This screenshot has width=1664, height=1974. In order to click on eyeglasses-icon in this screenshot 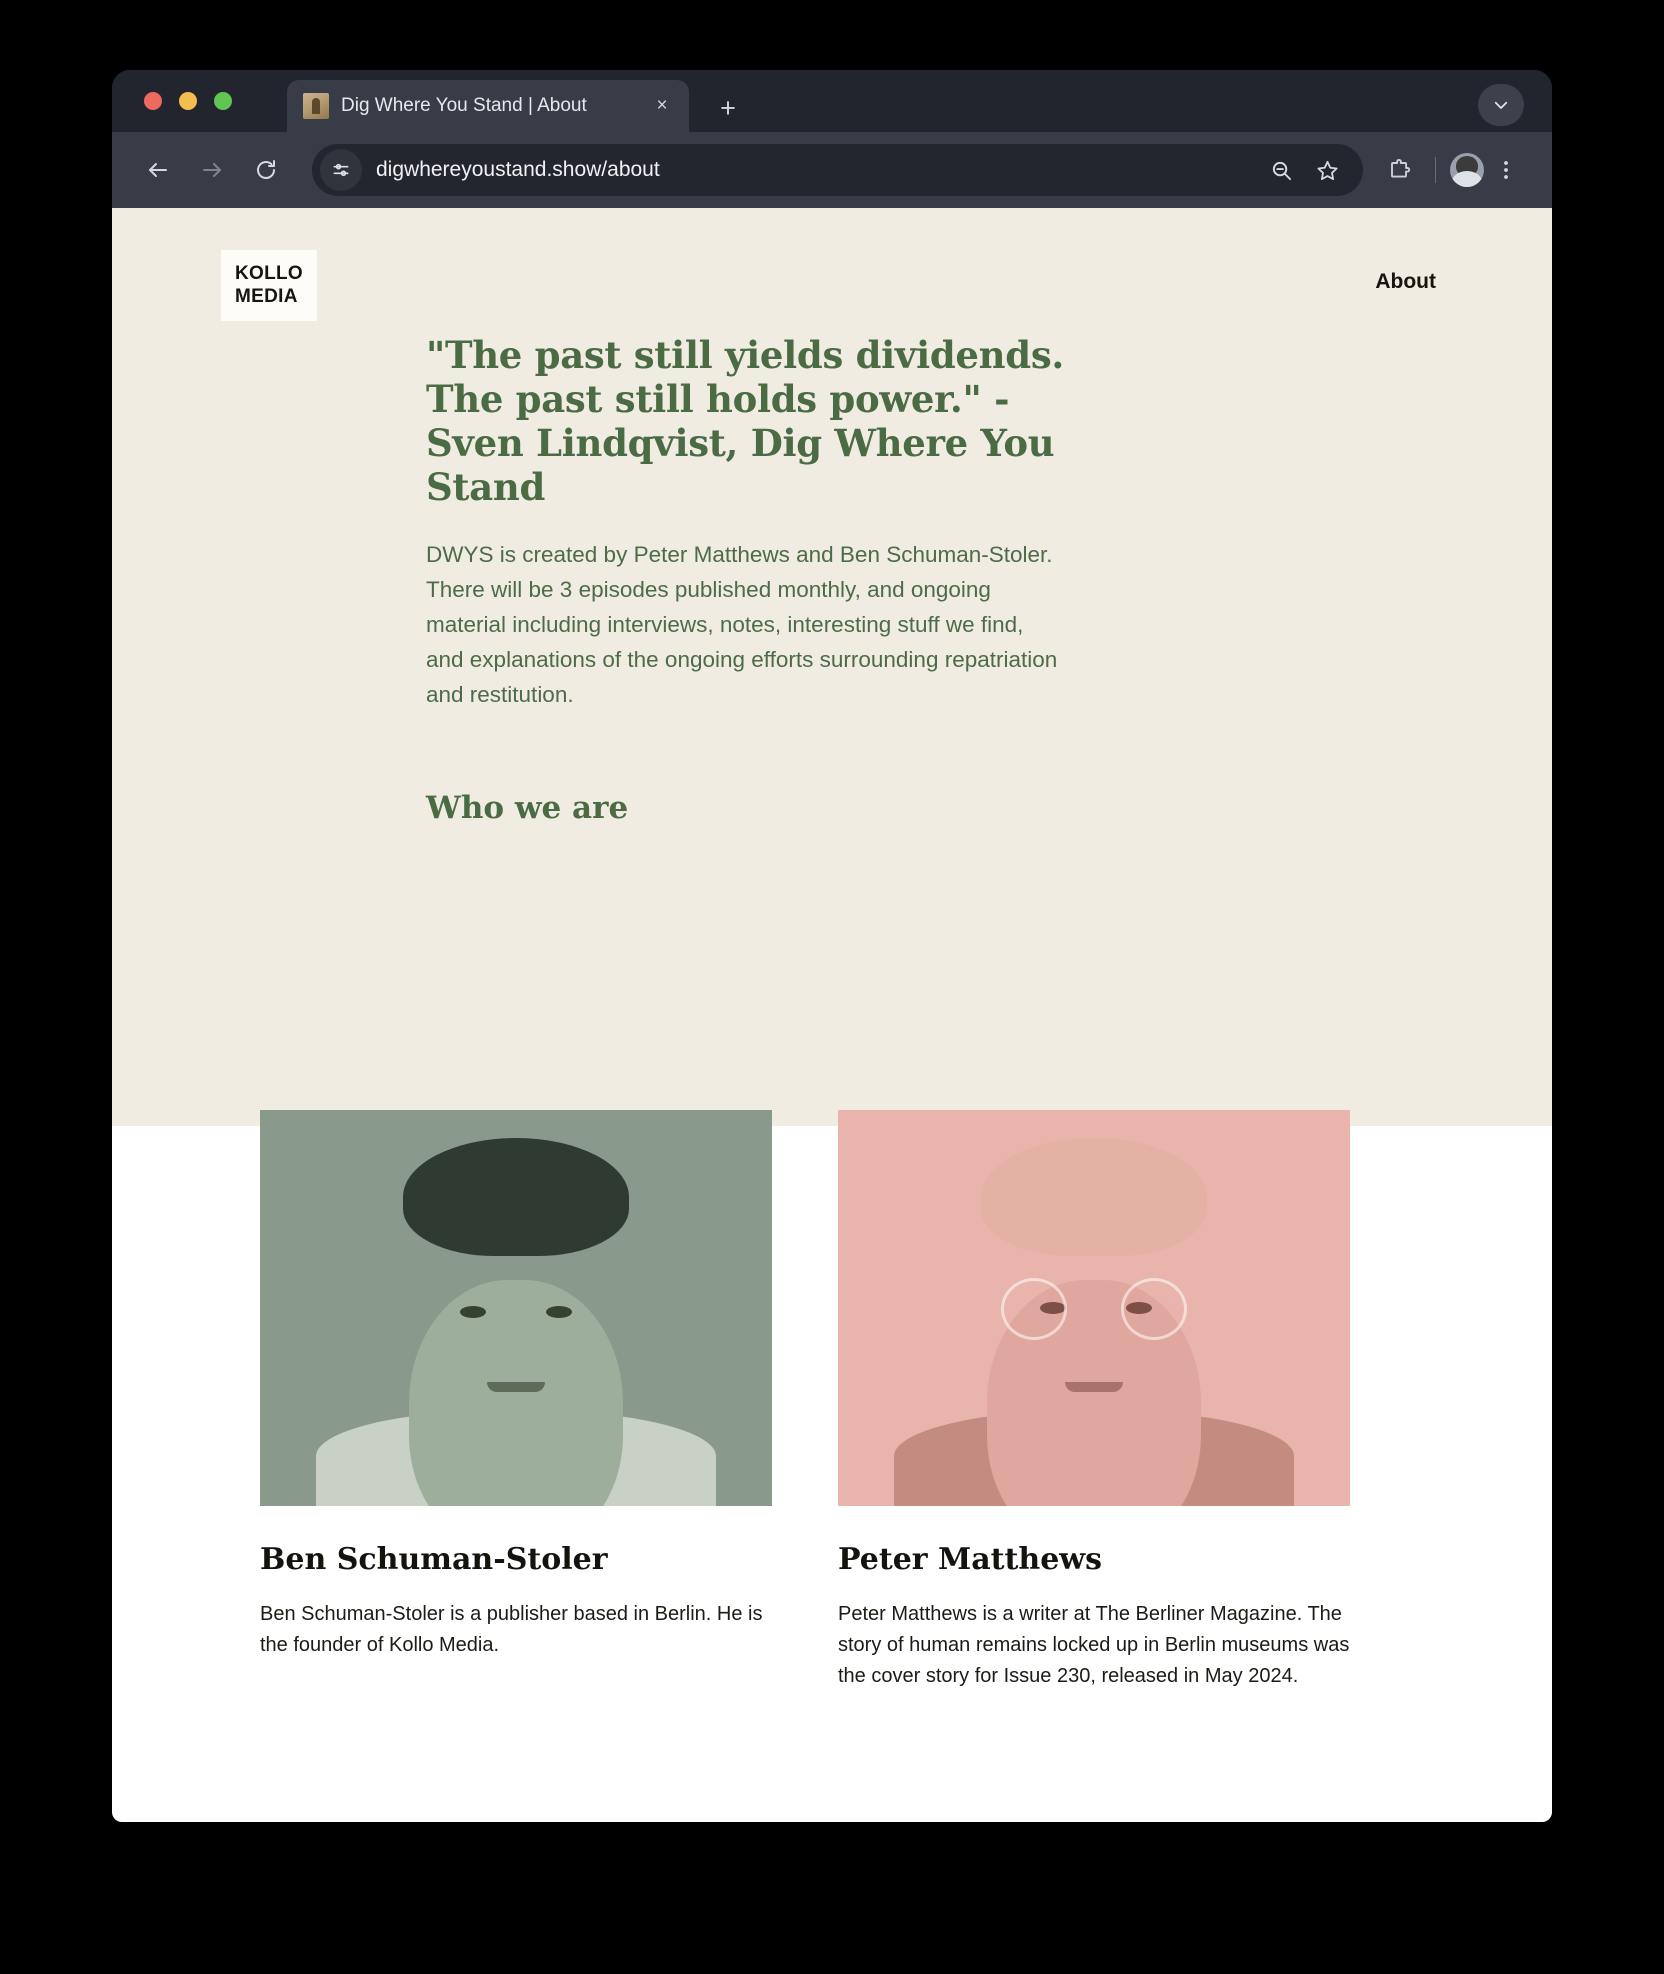, I will do `click(1094, 1309)`.